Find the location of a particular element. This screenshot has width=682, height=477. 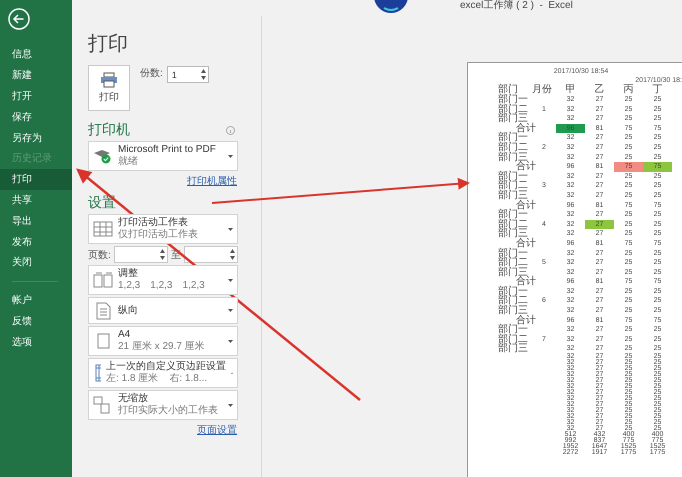

sidebar-item: 打开 is located at coordinates (36, 96).